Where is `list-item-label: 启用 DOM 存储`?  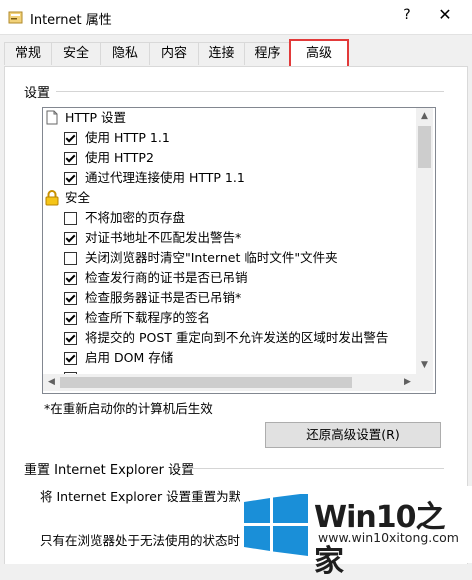
list-item-label: 启用 DOM 存储 is located at coordinates (129, 357).